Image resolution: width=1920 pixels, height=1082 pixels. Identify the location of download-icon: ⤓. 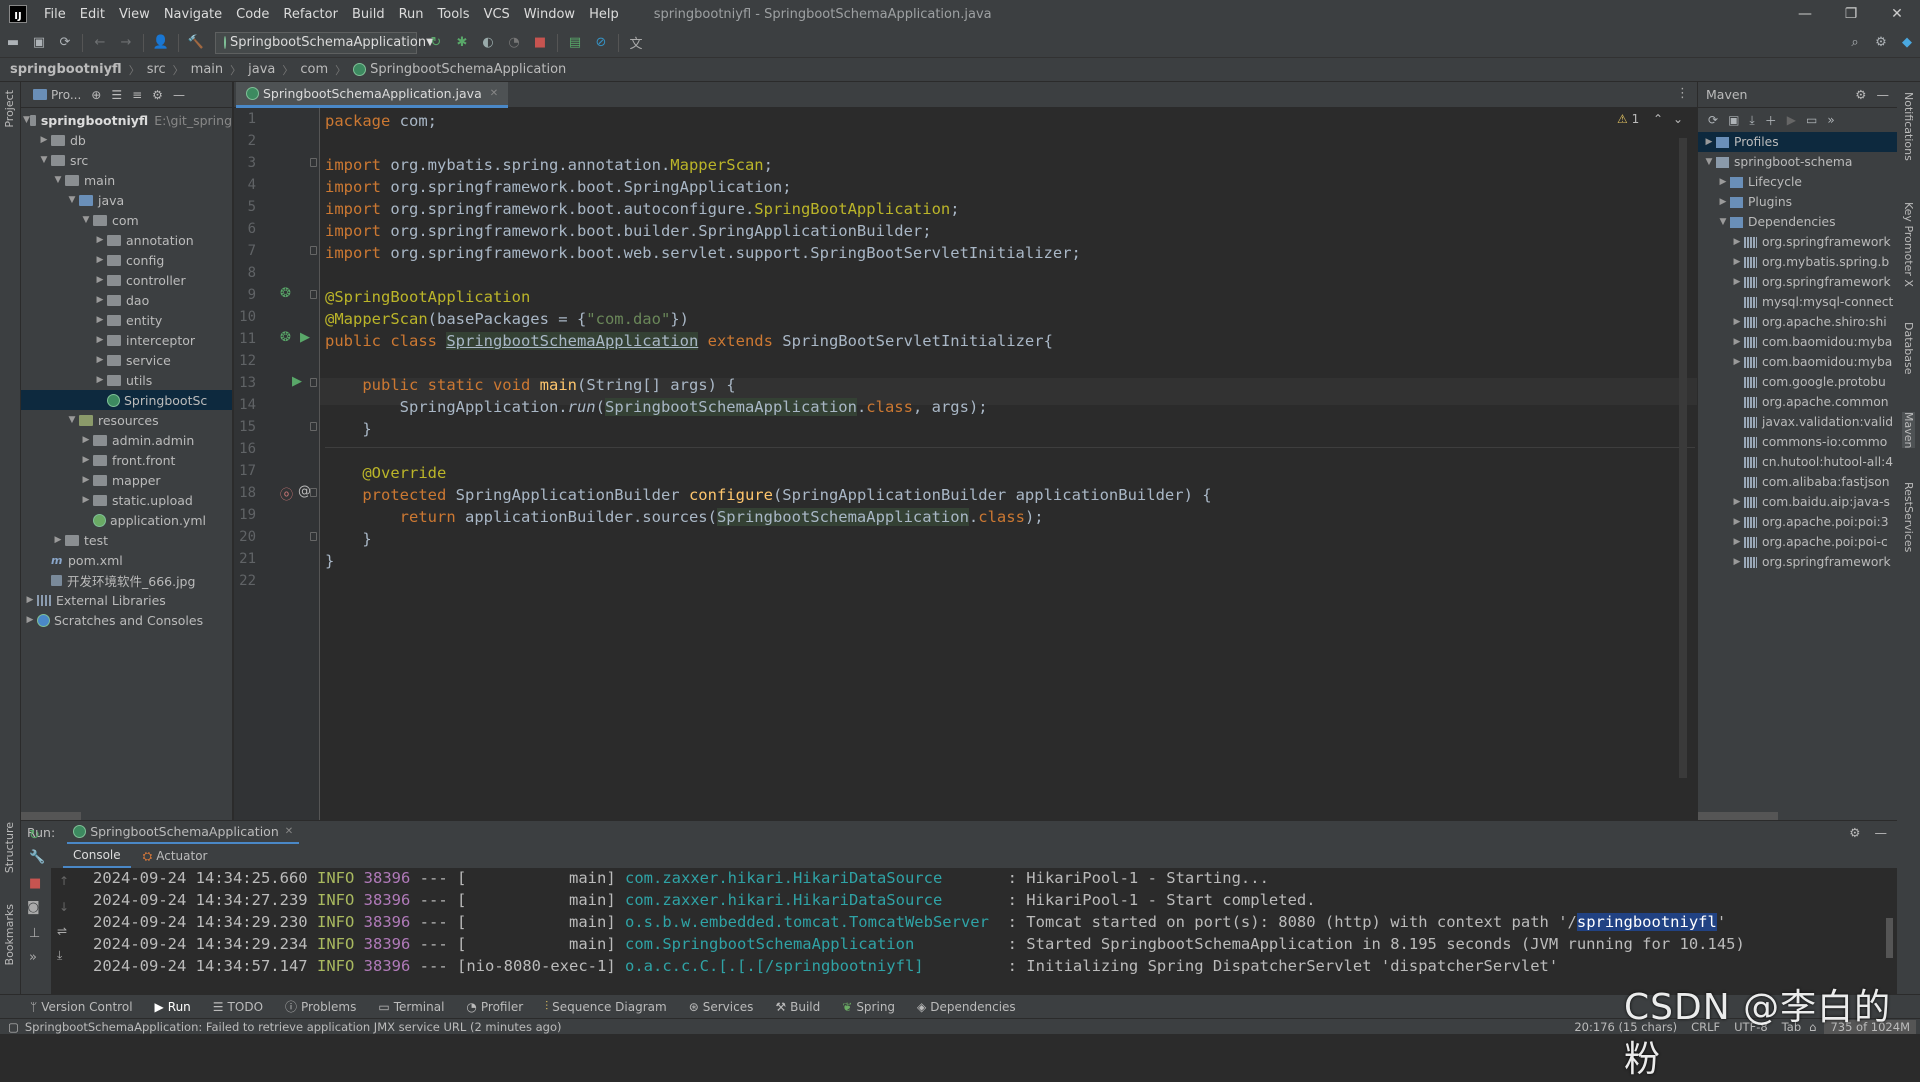
(1751, 120).